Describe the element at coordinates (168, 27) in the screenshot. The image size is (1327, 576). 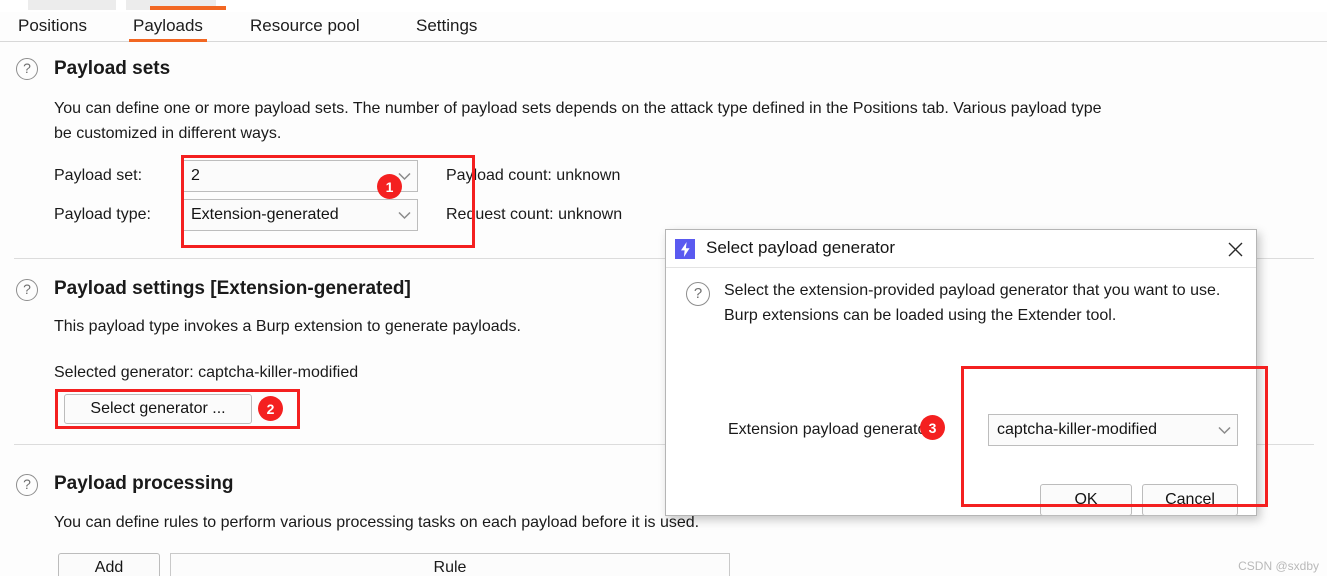
I see `tab-payloads: Payloads` at that location.